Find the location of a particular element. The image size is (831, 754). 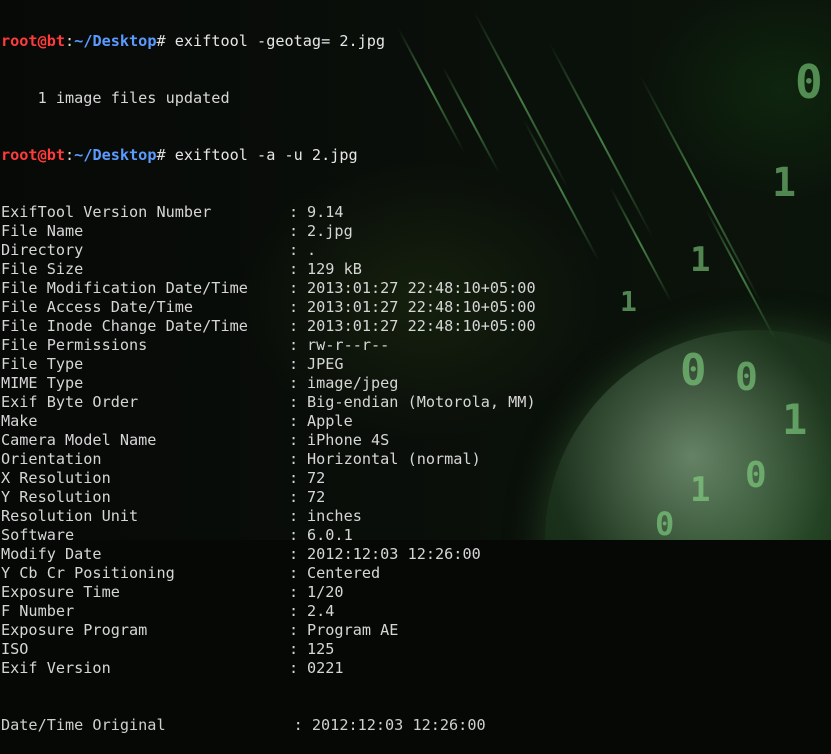

exif-key: MIME Type is located at coordinates (42, 383).